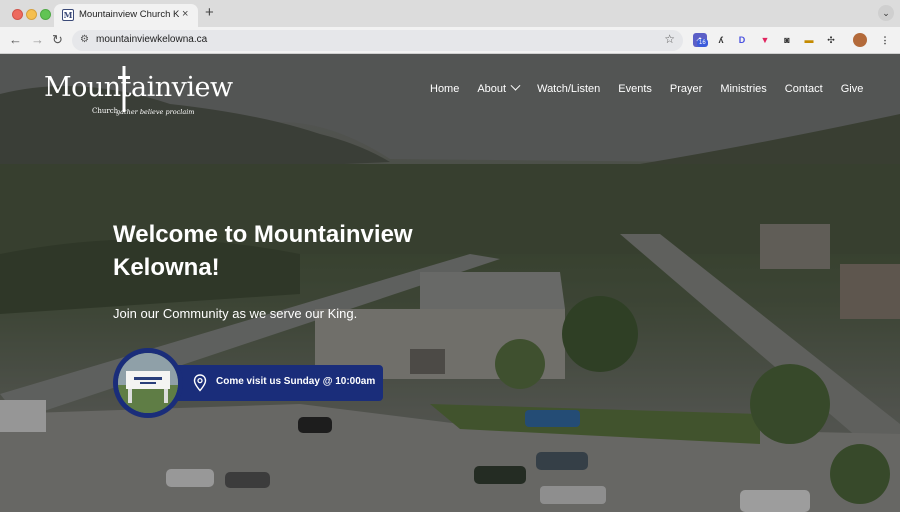 This screenshot has height=512, width=900. I want to click on cross-icon, so click(124, 89).